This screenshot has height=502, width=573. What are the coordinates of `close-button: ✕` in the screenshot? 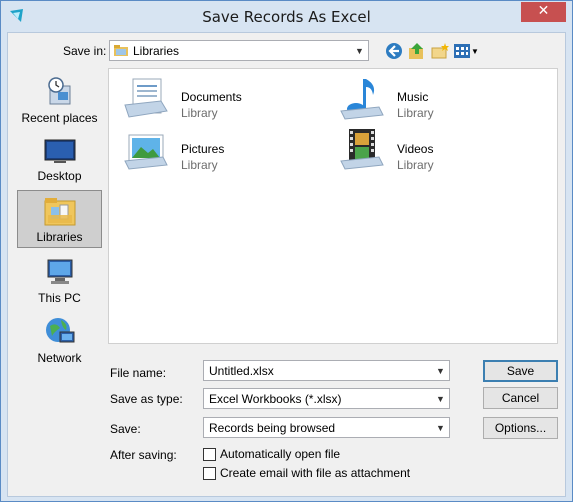 It's located at (543, 12).